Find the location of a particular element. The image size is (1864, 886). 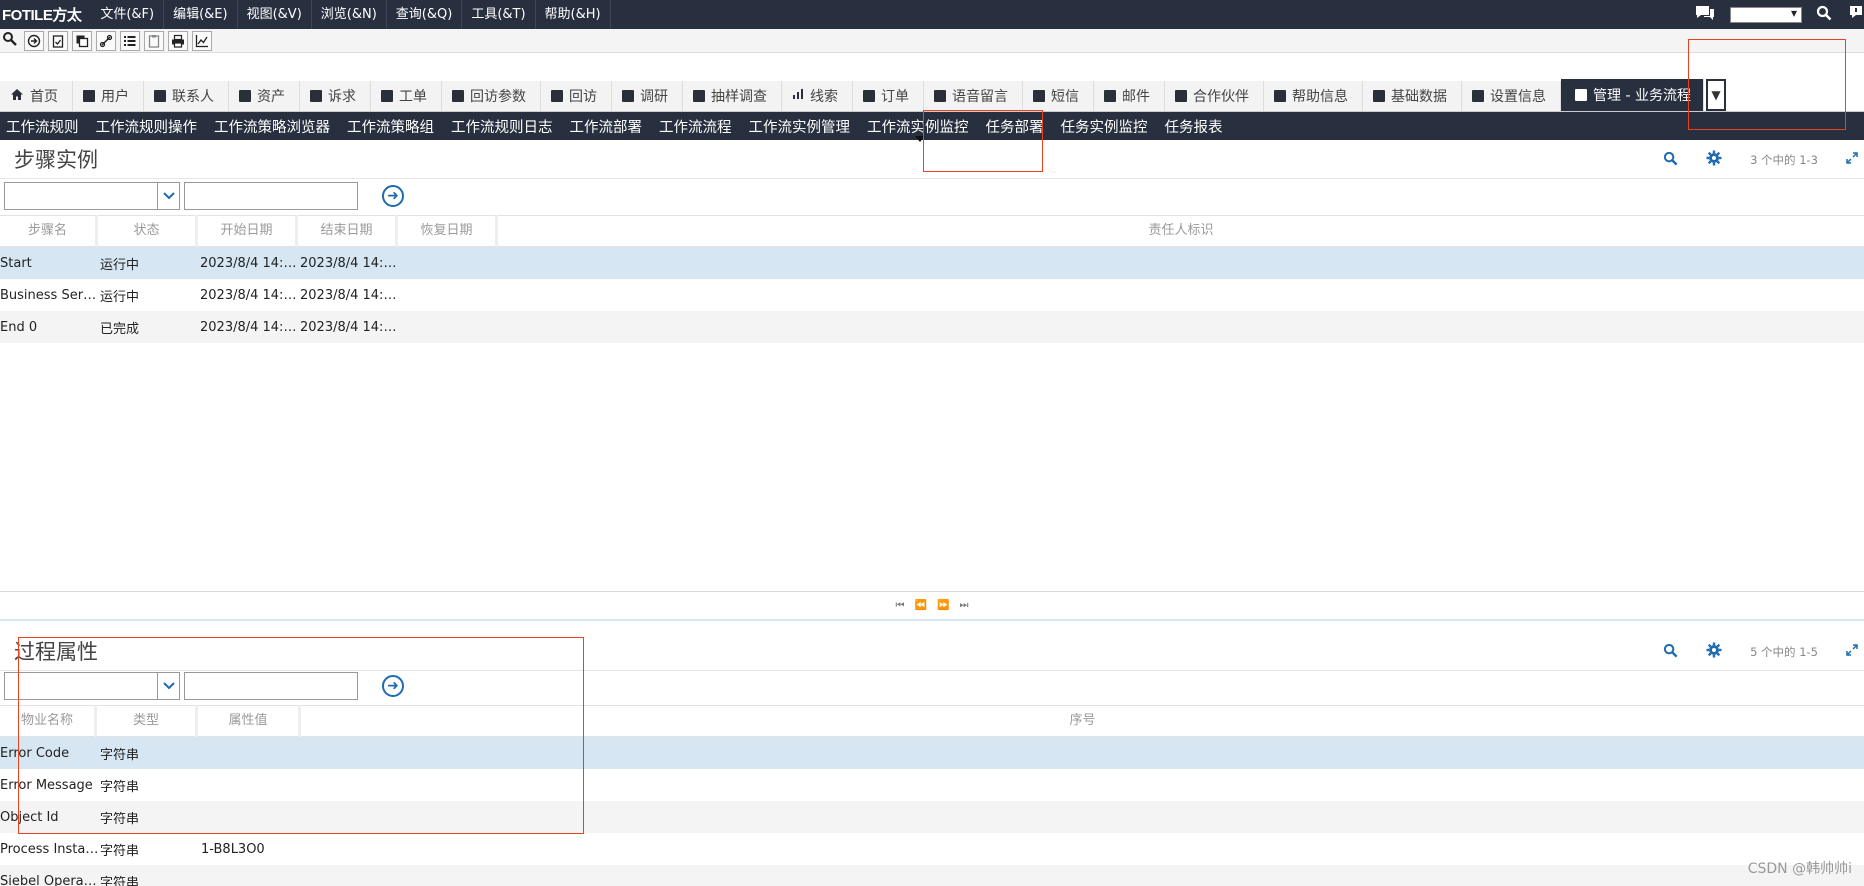

link-icon is located at coordinates (106, 40).